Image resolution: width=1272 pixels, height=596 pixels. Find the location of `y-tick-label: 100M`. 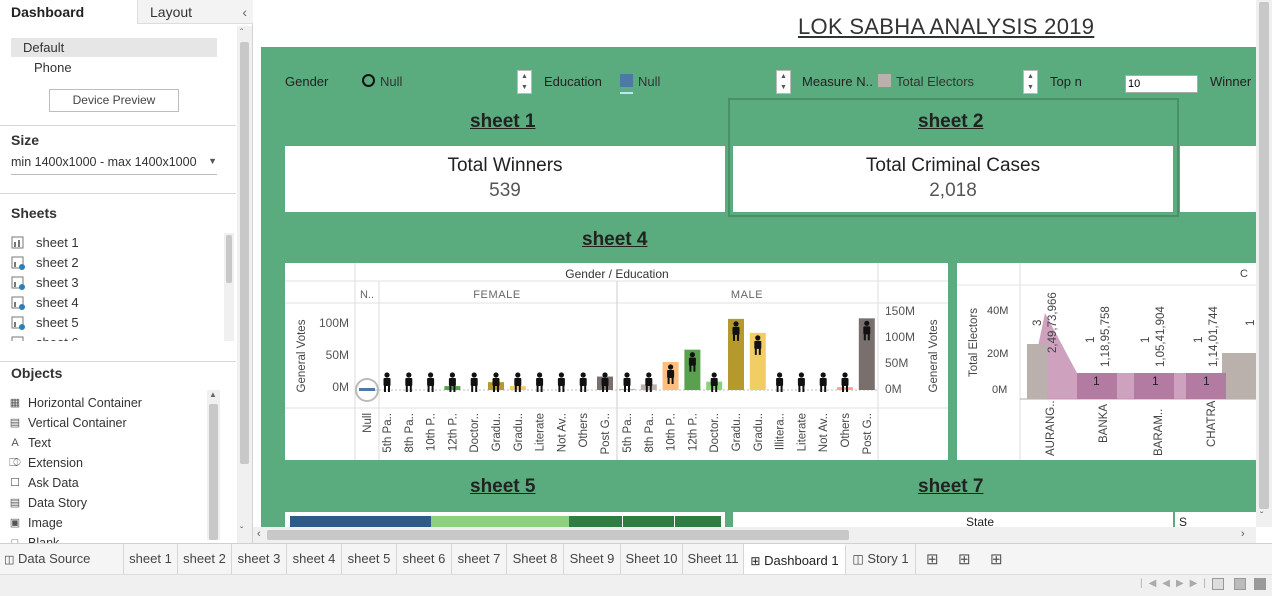

y-tick-label: 100M is located at coordinates (334, 323).